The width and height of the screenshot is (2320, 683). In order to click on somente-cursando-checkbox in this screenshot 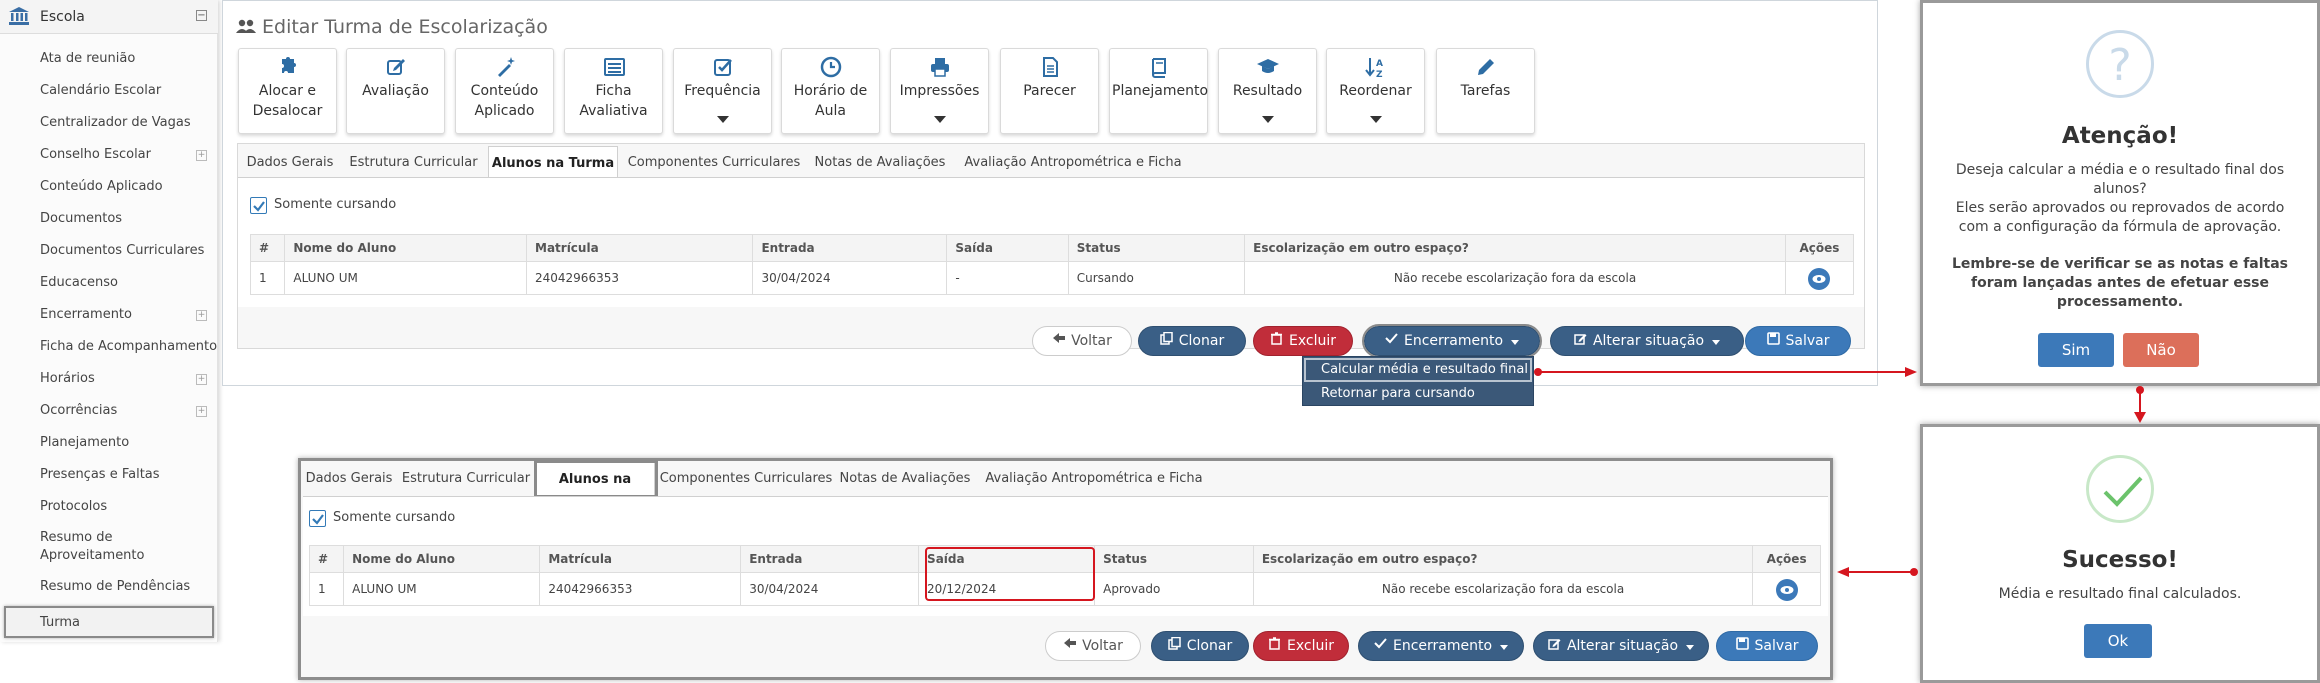, I will do `click(258, 205)`.